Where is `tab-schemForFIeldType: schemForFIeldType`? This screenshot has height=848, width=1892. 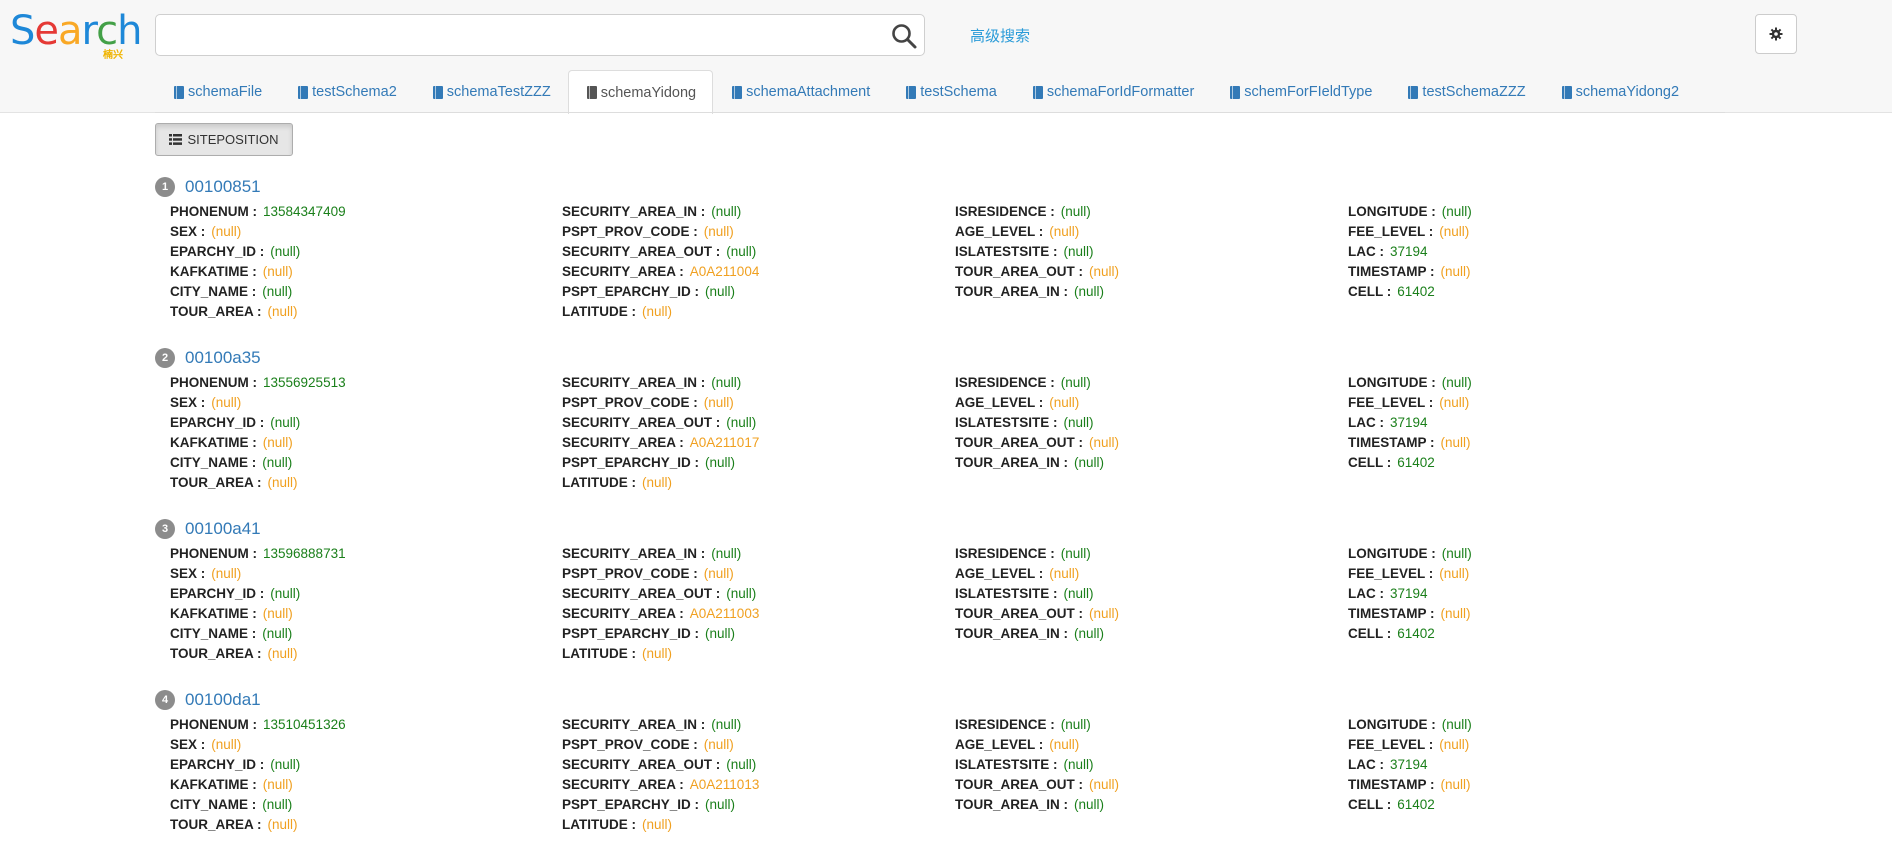 tab-schemForFIeldType: schemForFIeldType is located at coordinates (1300, 91).